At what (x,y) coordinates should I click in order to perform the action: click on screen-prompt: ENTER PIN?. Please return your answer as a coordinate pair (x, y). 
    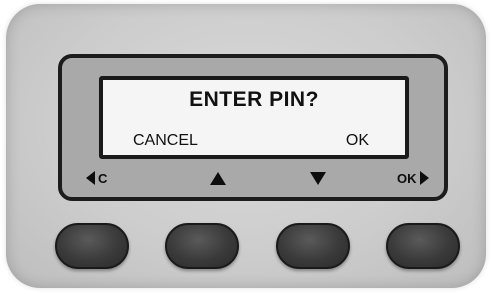
    Looking at the image, I should click on (254, 99).